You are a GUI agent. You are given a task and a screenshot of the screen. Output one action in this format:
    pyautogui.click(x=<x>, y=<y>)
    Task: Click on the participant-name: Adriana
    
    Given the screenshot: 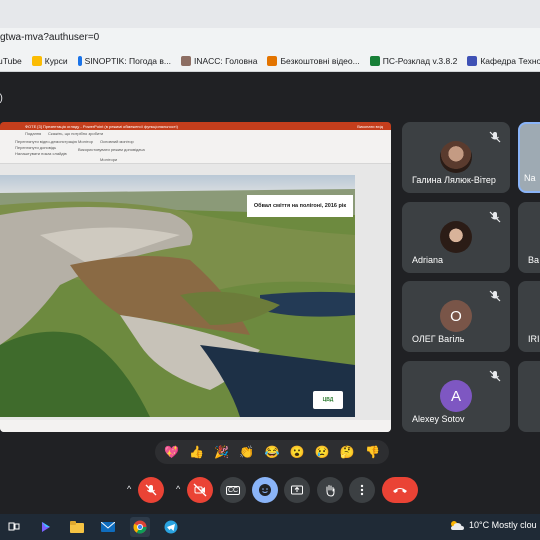 What is the action you would take?
    pyautogui.click(x=428, y=260)
    